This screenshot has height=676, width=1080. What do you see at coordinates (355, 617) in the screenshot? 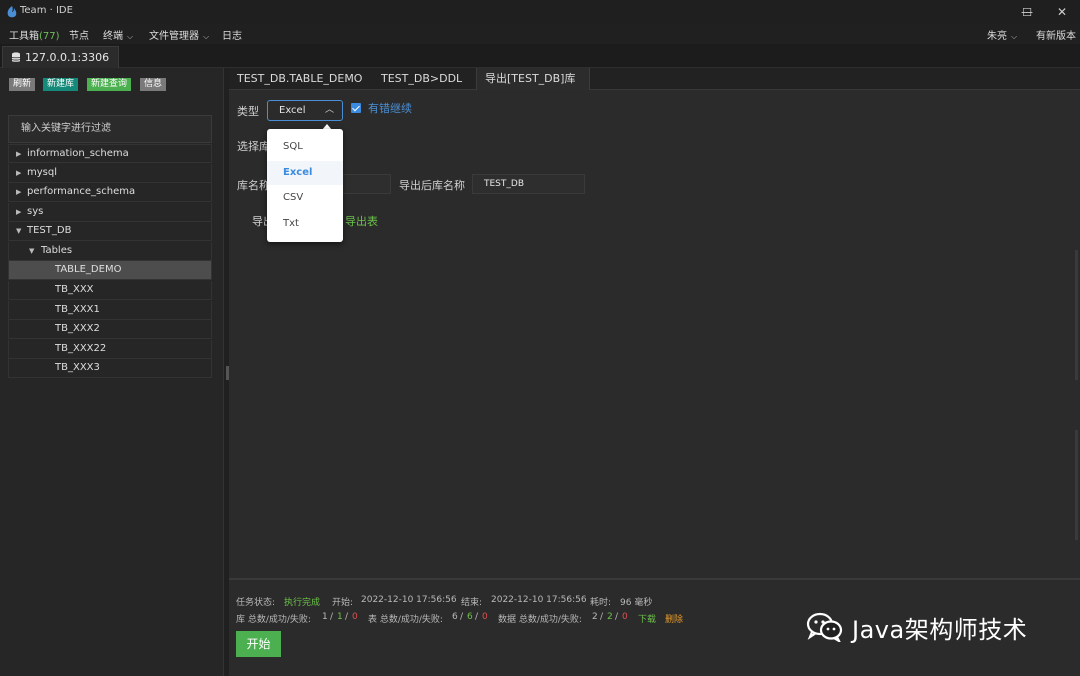
I see `db-fail: 0` at bounding box center [355, 617].